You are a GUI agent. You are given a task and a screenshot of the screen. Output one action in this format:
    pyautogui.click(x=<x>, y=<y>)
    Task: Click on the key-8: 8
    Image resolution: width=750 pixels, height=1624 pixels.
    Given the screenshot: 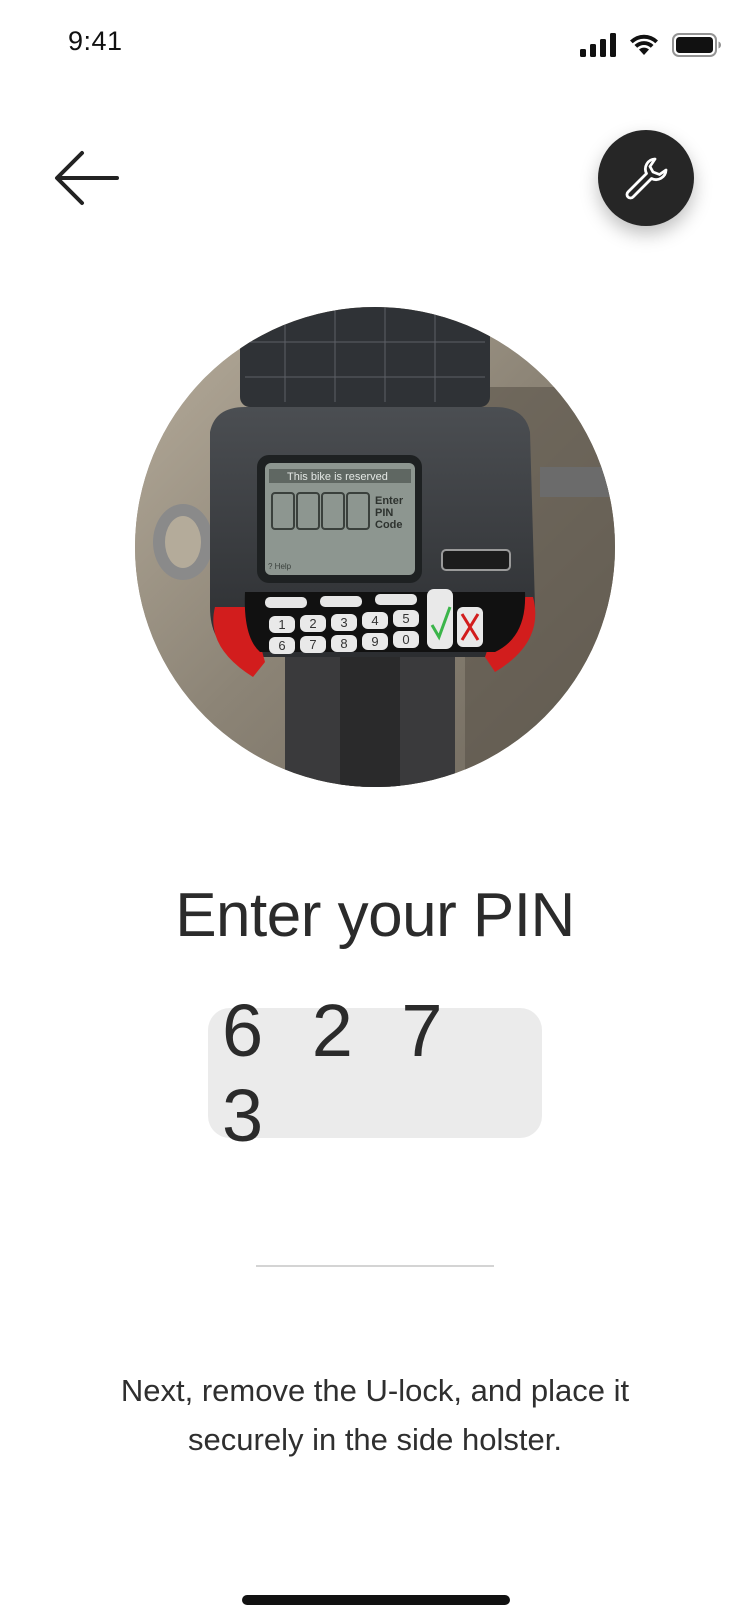 What is the action you would take?
    pyautogui.click(x=343, y=643)
    